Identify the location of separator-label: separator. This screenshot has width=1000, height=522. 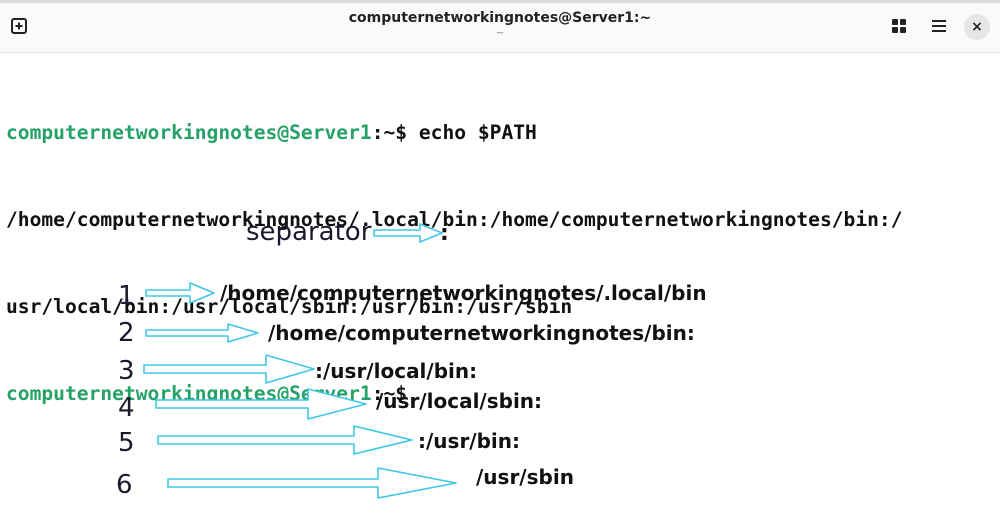
(309, 232).